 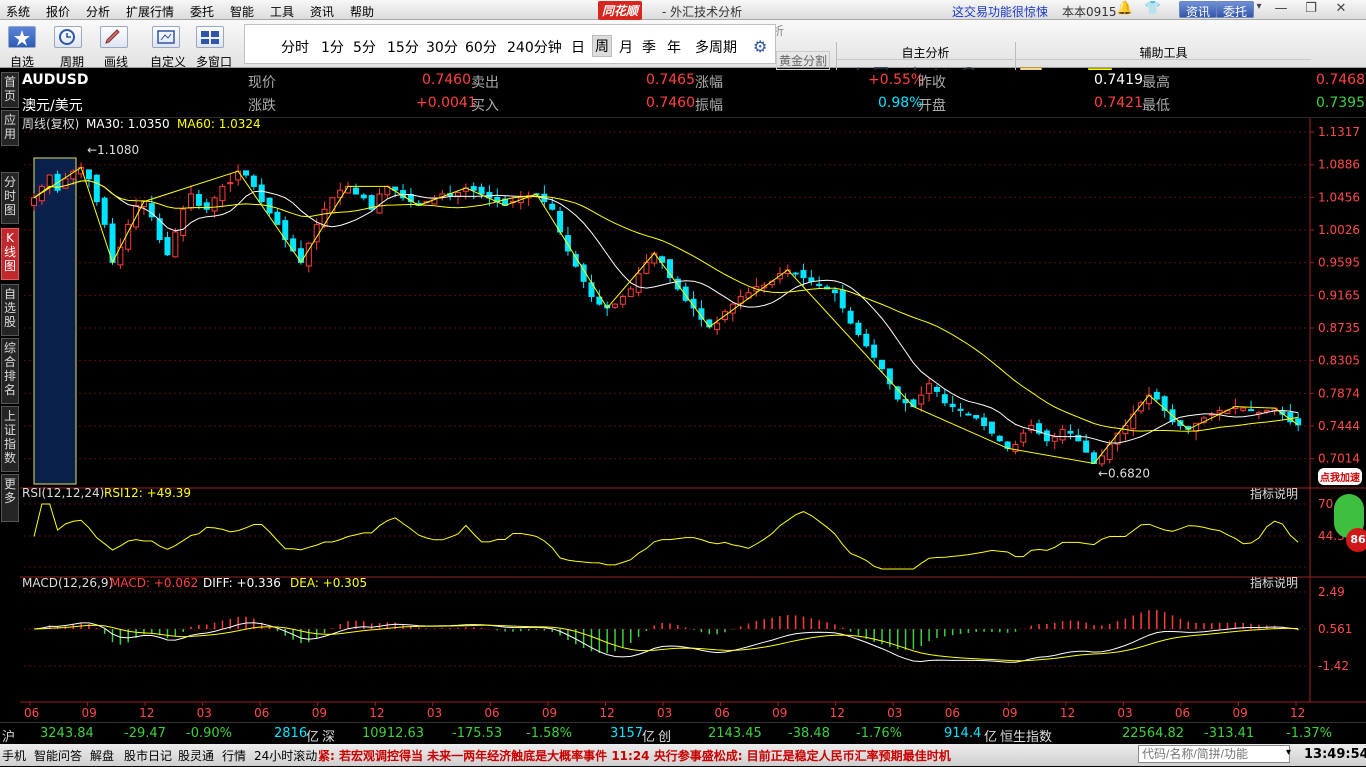 I want to click on dea-line, so click(x=666, y=643).